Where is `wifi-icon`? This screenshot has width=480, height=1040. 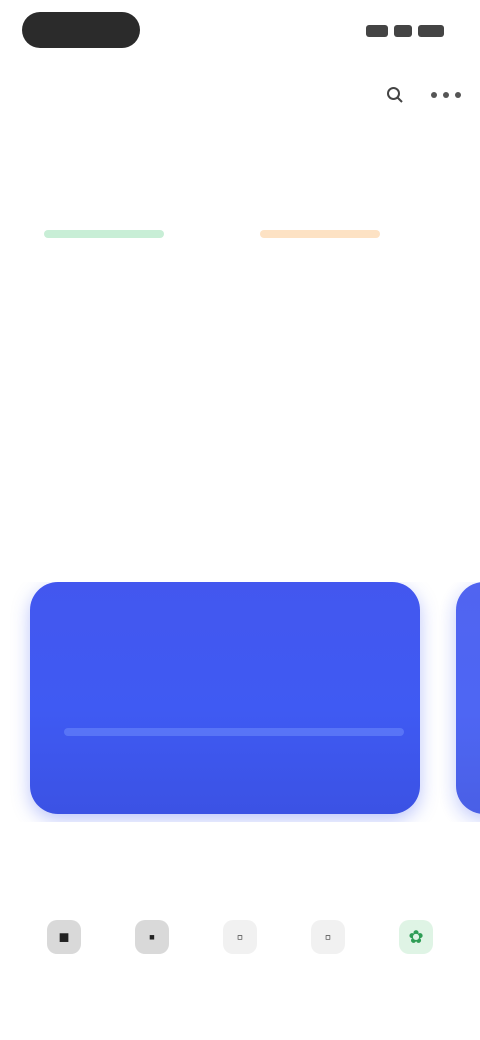
wifi-icon is located at coordinates (403, 31).